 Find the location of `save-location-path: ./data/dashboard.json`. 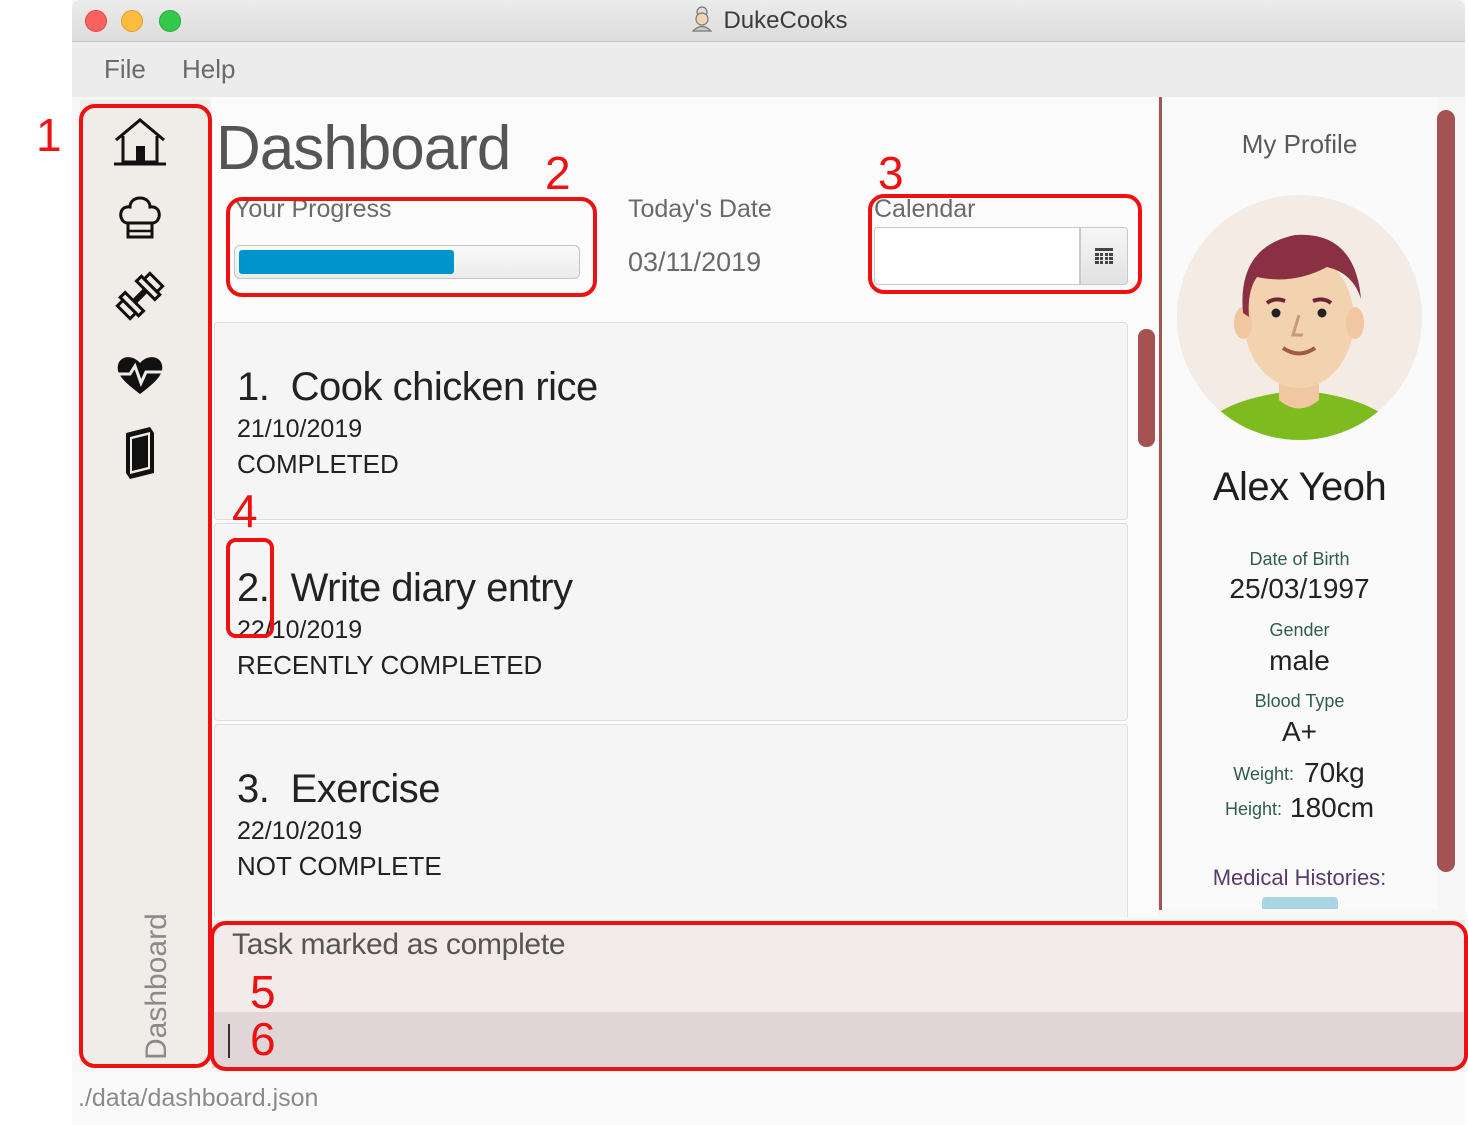

save-location-path: ./data/dashboard.json is located at coordinates (198, 1098).